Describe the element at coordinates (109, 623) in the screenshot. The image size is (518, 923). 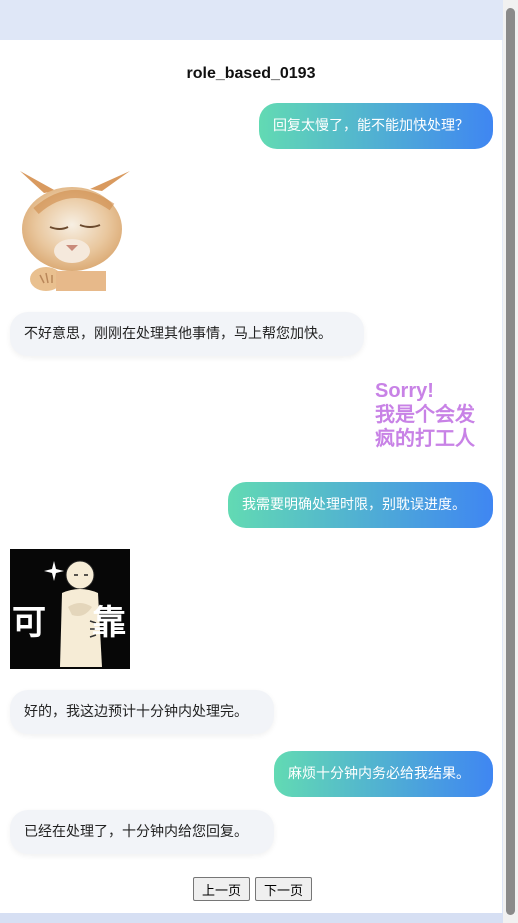
I see `sticker-caption-right: 靠` at that location.